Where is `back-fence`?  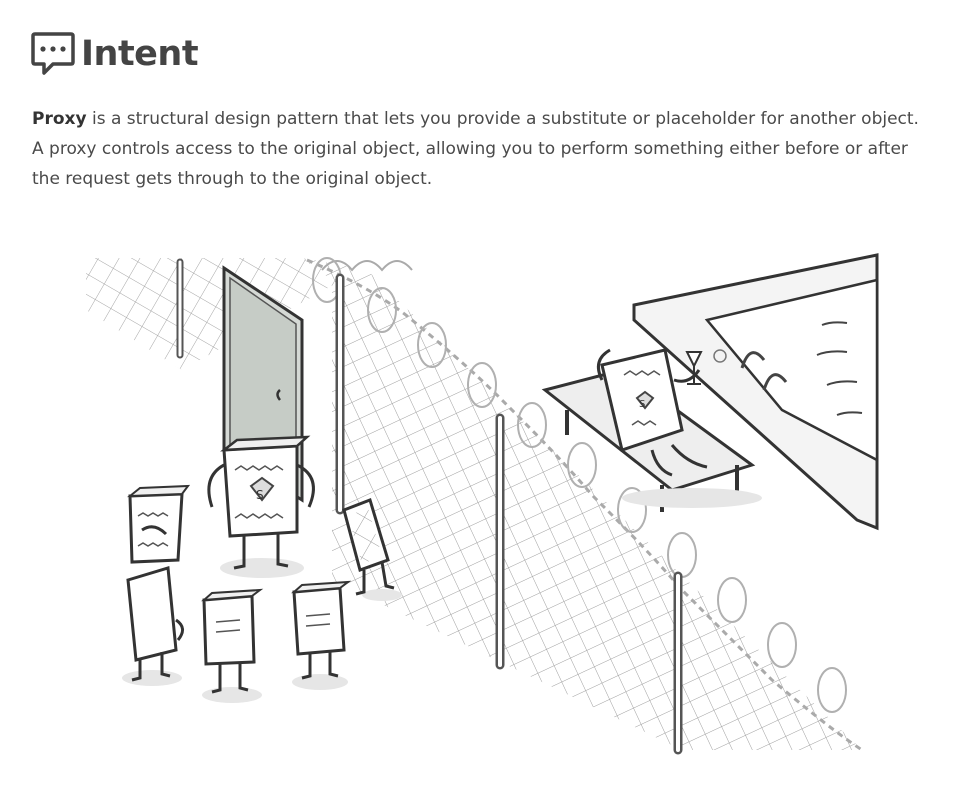
back-fence is located at coordinates (214, 314).